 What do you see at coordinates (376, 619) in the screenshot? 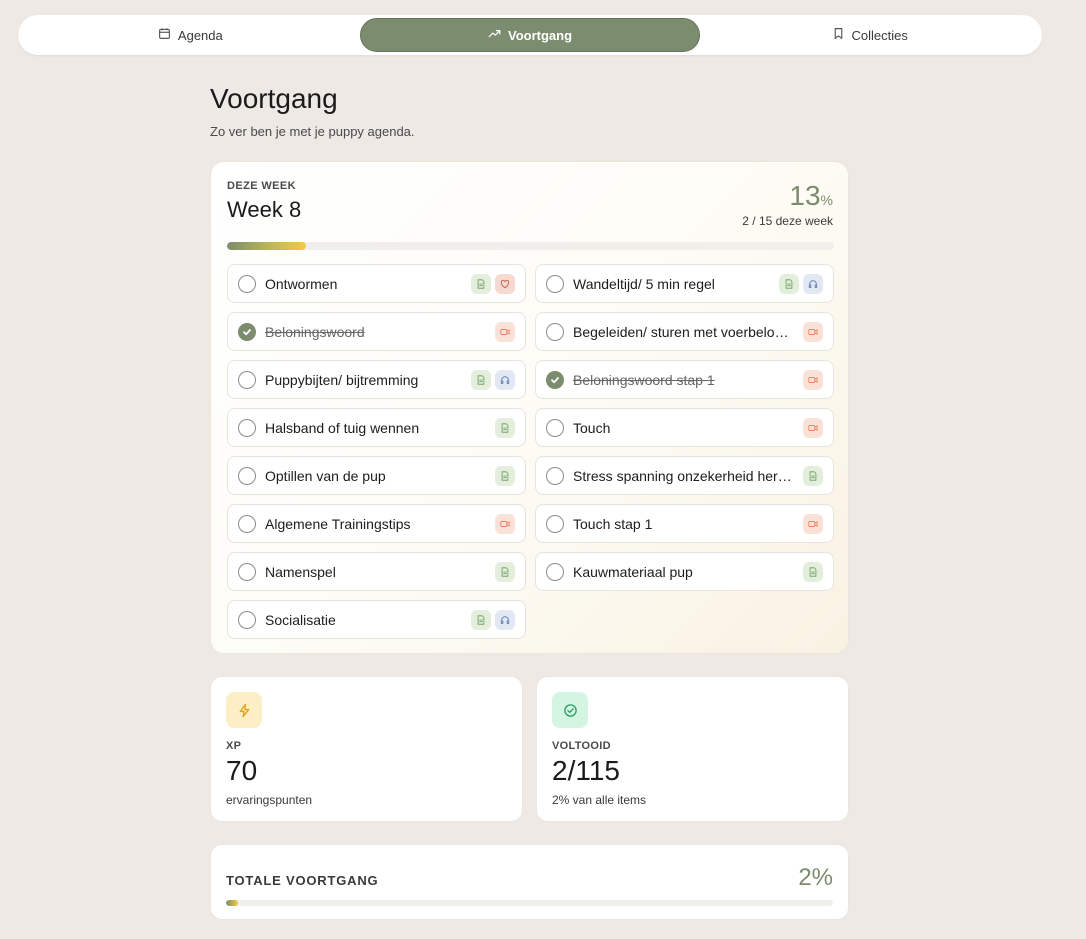
I see `task-item: Socialisatie` at bounding box center [376, 619].